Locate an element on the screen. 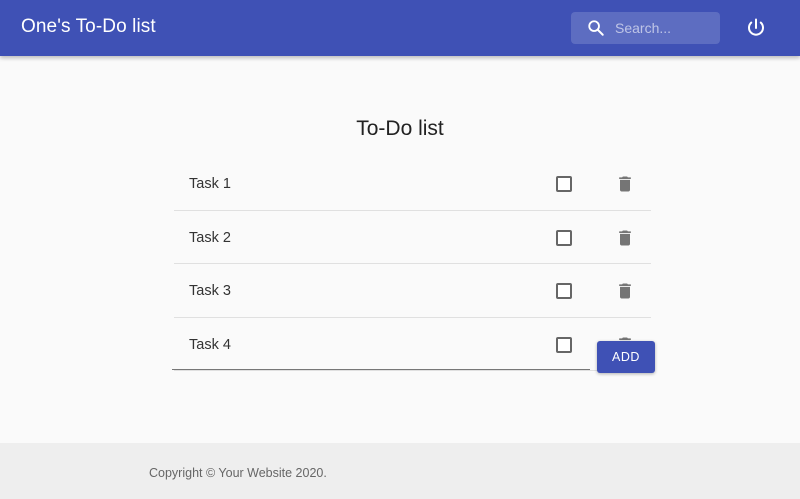 This screenshot has height=499, width=800. footer: Copyright © Your Website 2020. is located at coordinates (400, 471).